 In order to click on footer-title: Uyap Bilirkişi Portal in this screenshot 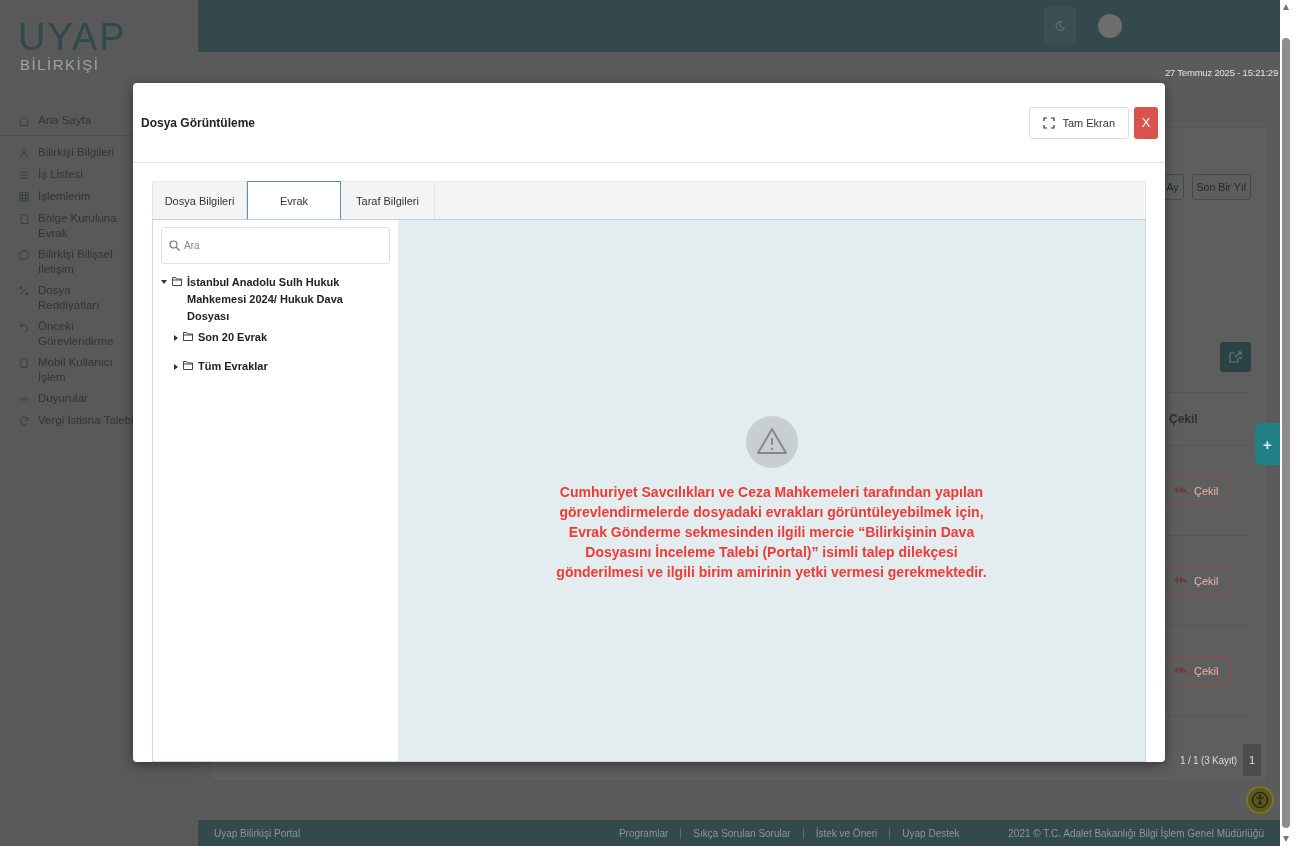, I will do `click(257, 833)`.